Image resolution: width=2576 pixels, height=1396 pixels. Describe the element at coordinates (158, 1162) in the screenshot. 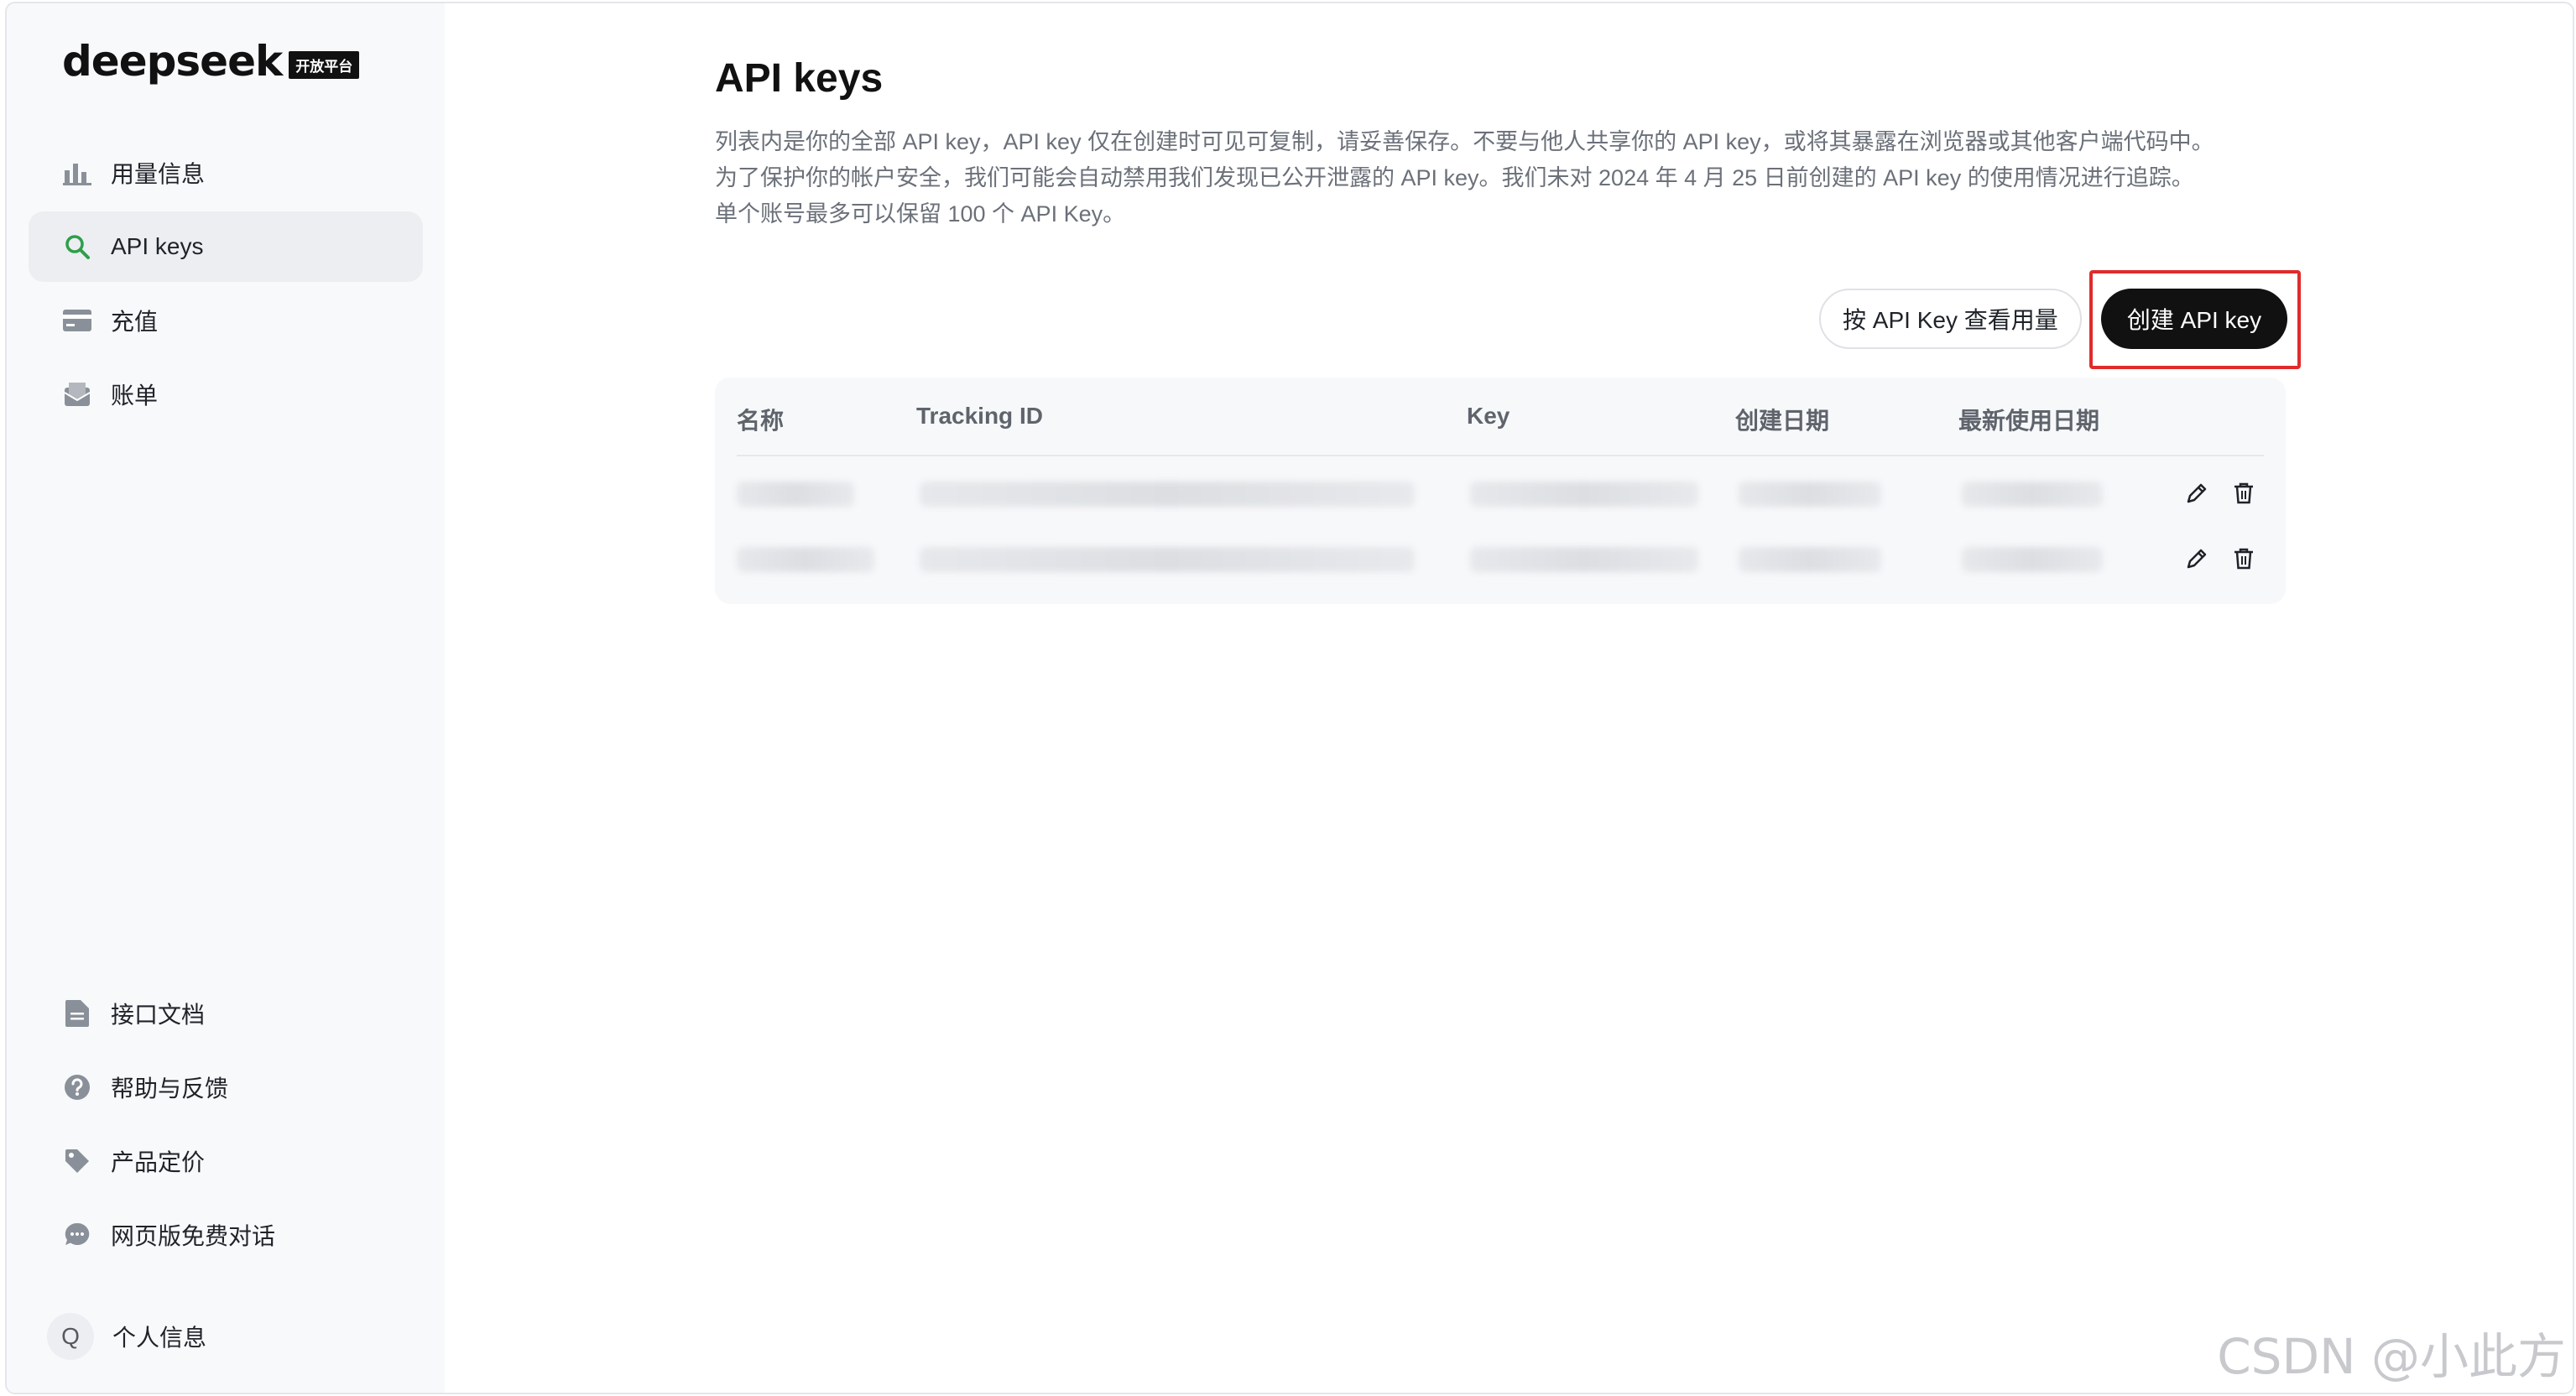

I see `sidebar-item-label: 产品定价` at that location.